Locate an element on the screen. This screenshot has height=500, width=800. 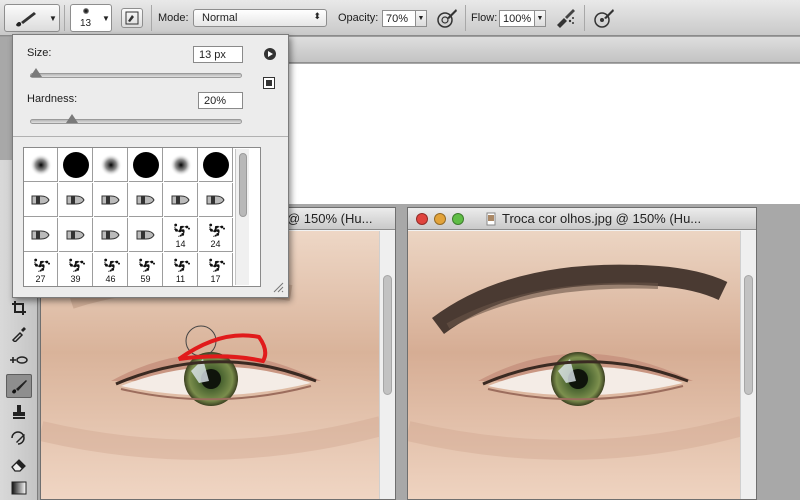
brush-tool is located at coordinates (19, 386).